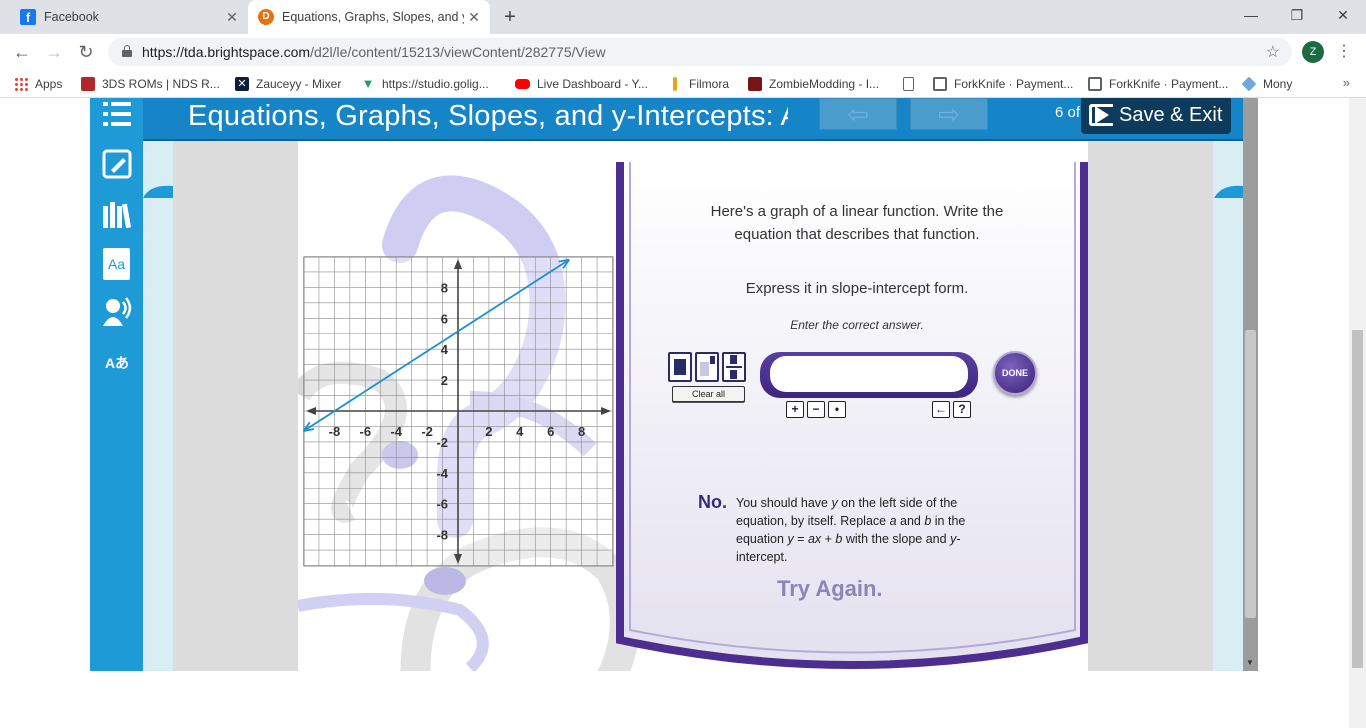 The image size is (1366, 728). Describe the element at coordinates (708, 394) in the screenshot. I see `clear-all-button: Clear all` at that location.